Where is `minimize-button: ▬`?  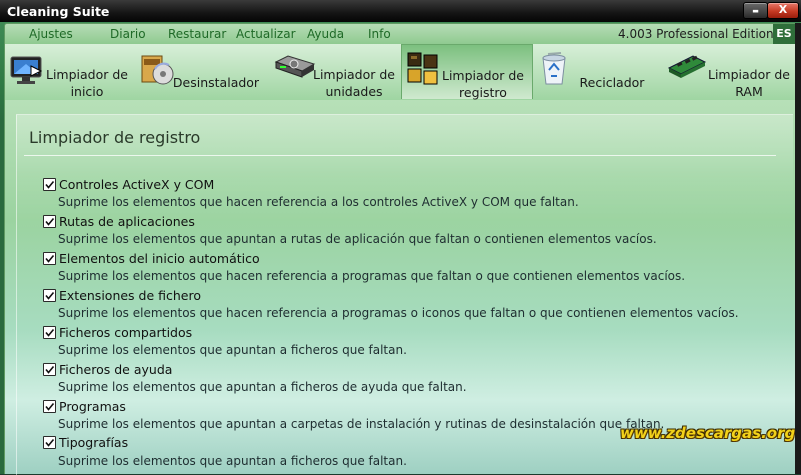
minimize-button: ▬ is located at coordinates (755, 10).